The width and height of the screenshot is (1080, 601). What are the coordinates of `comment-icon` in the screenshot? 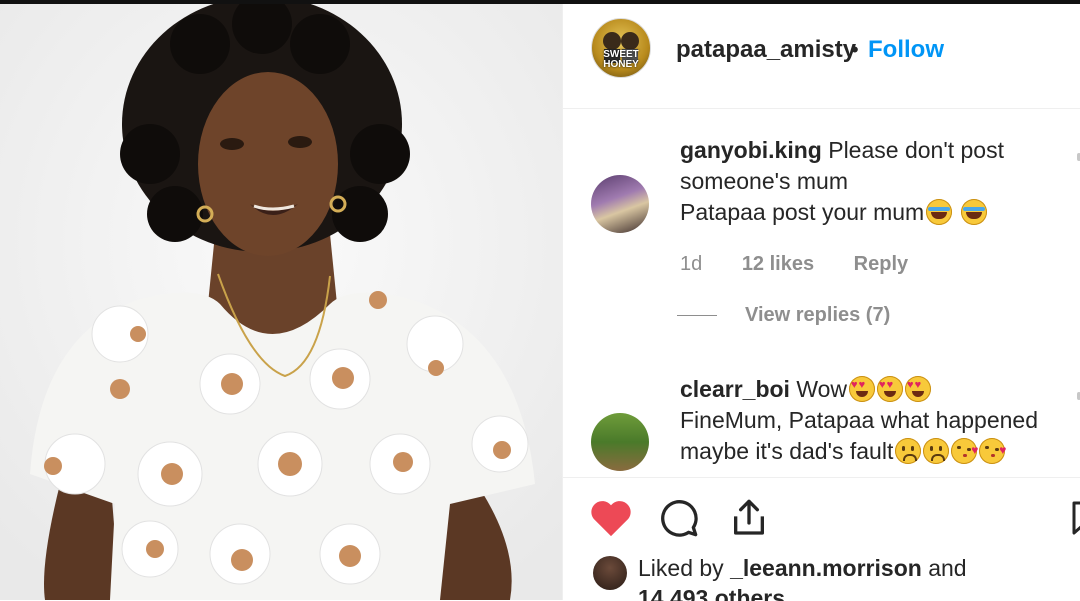 It's located at (679, 518).